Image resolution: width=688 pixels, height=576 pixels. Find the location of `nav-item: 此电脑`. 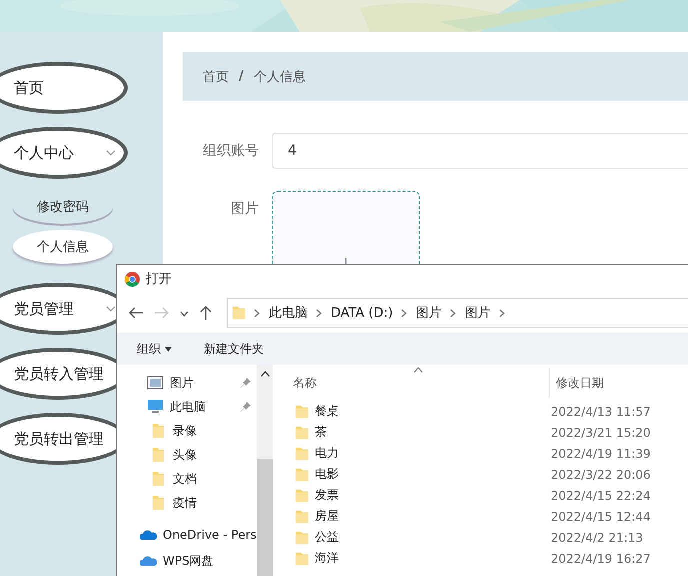

nav-item: 此电脑 is located at coordinates (187, 407).